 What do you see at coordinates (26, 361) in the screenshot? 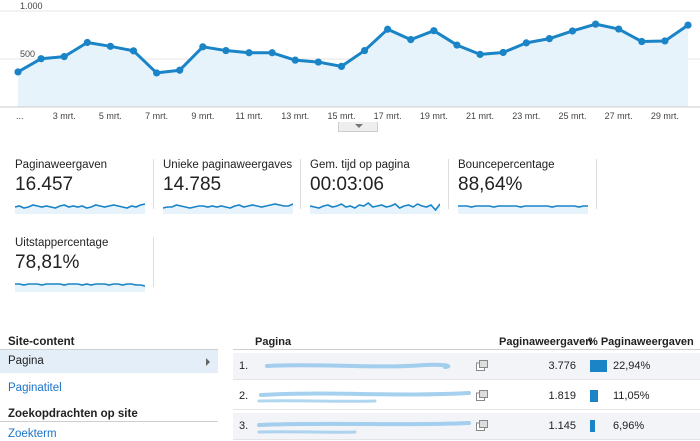
I see `nav-item-label: Pagina` at bounding box center [26, 361].